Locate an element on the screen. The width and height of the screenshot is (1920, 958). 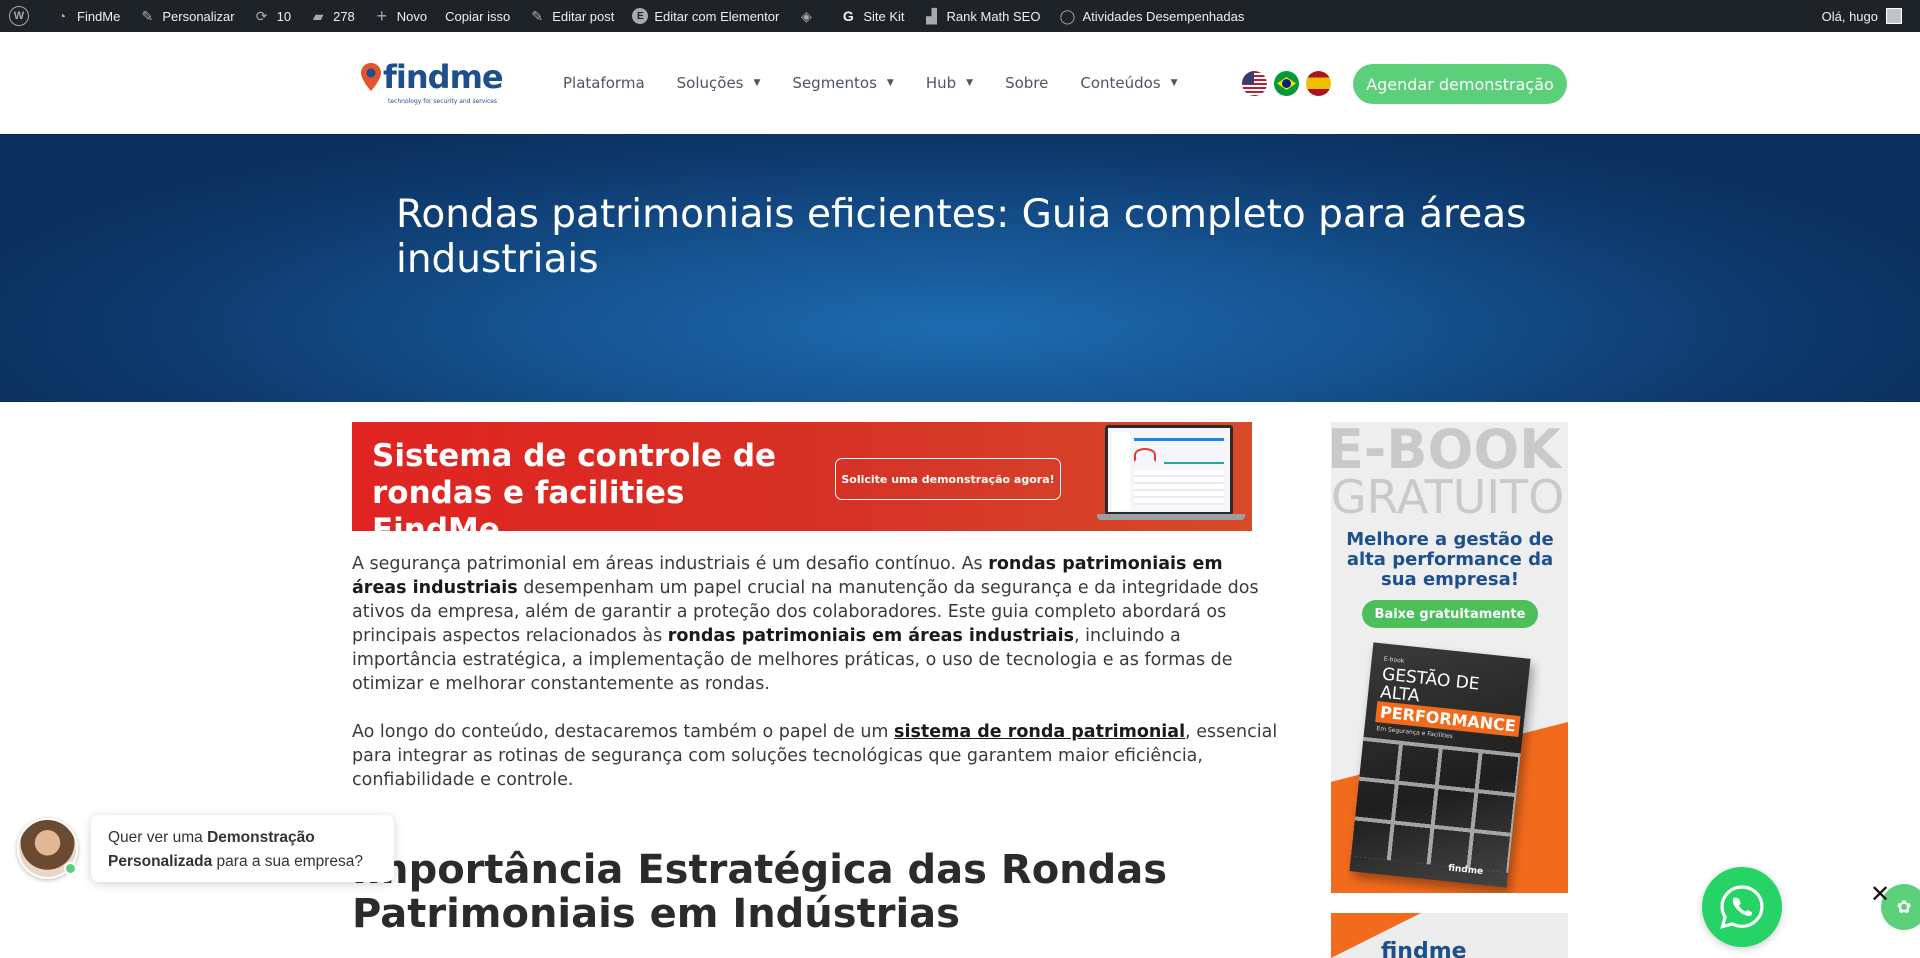
admin-edit-elementor: E Editar com Elementor is located at coordinates (705, 16).